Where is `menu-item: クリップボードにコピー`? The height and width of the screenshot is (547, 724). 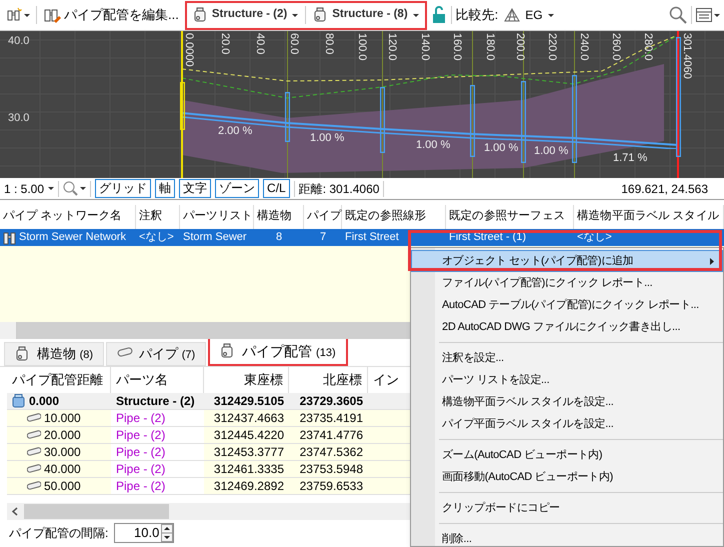
menu-item: クリップボードにコピー is located at coordinates (567, 508).